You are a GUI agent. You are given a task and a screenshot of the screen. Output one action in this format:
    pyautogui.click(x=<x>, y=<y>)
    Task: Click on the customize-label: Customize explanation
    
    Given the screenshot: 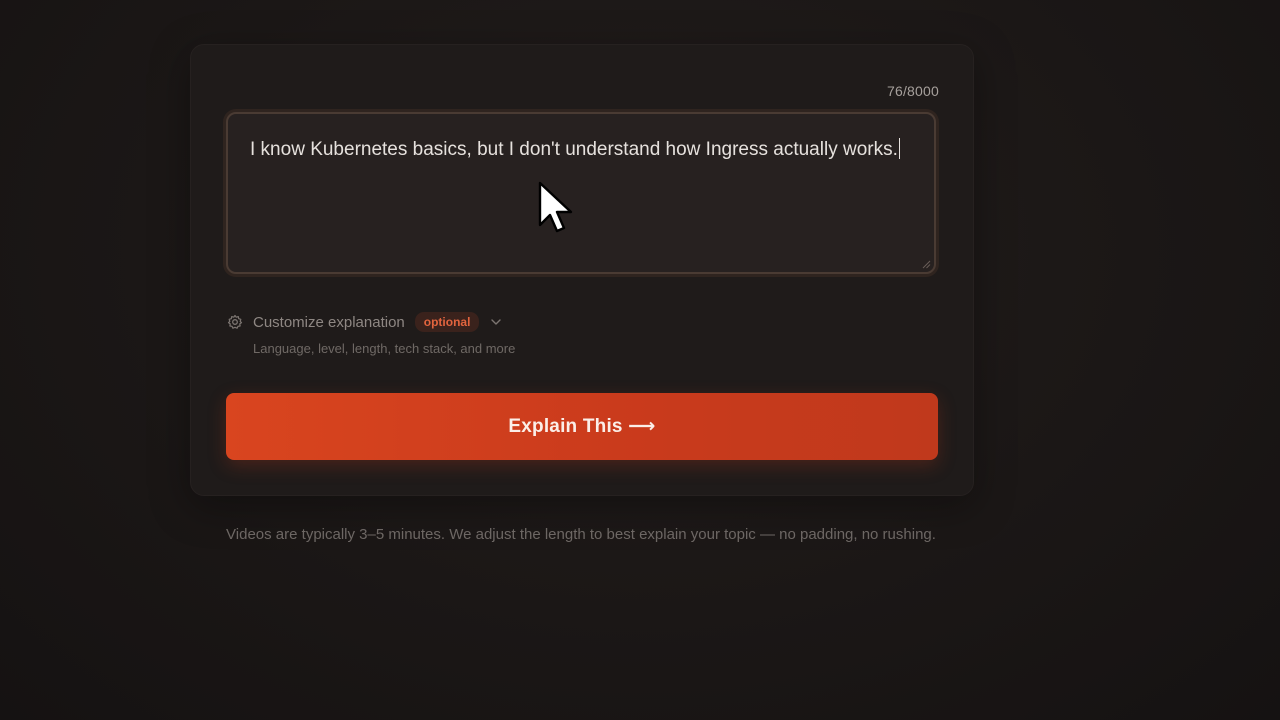 What is the action you would take?
    pyautogui.click(x=329, y=322)
    